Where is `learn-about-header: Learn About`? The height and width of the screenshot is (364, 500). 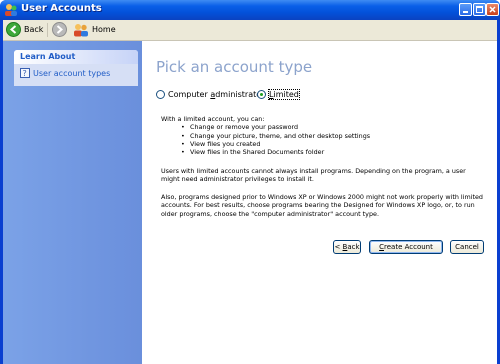 learn-about-header: Learn About is located at coordinates (76, 57).